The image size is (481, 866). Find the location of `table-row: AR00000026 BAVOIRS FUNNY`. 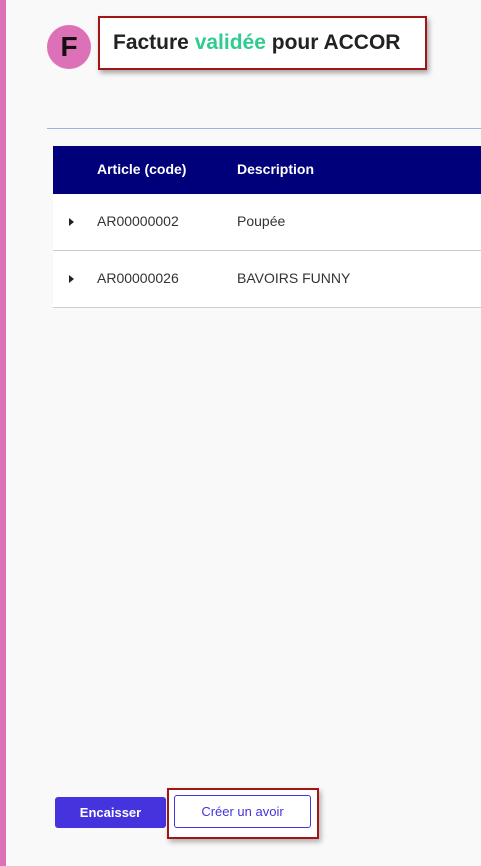

table-row: AR00000026 BAVOIRS FUNNY is located at coordinates (267, 279).